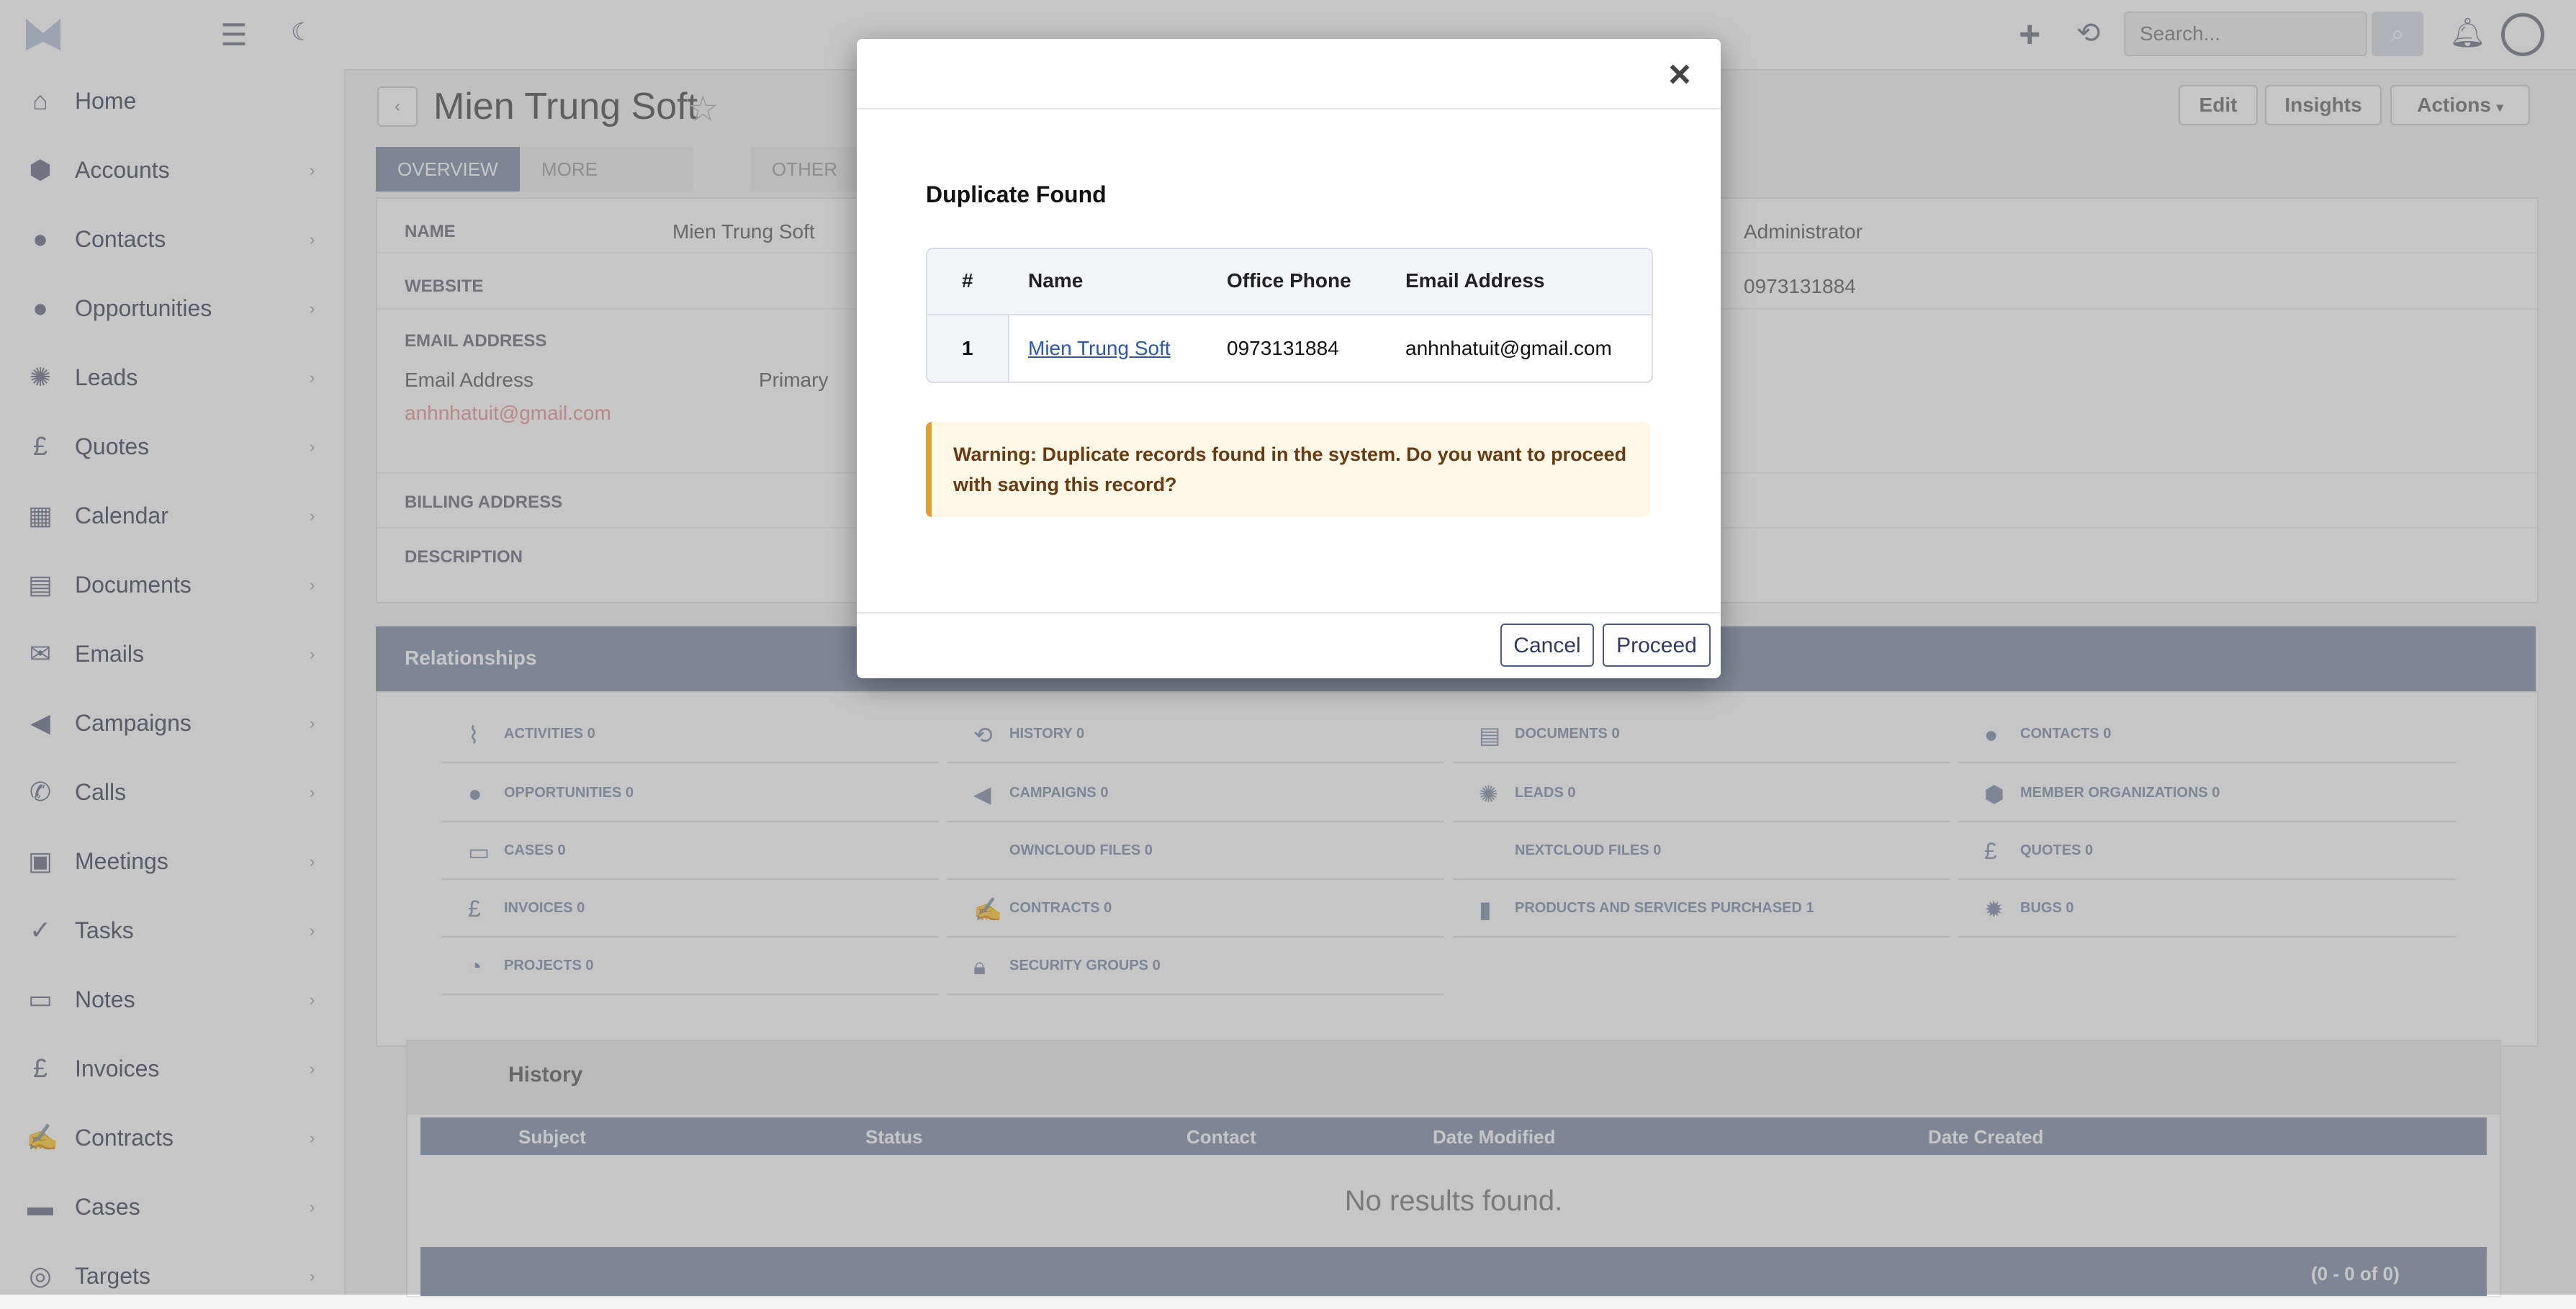  I want to click on modal-header: ×, so click(1289, 74).